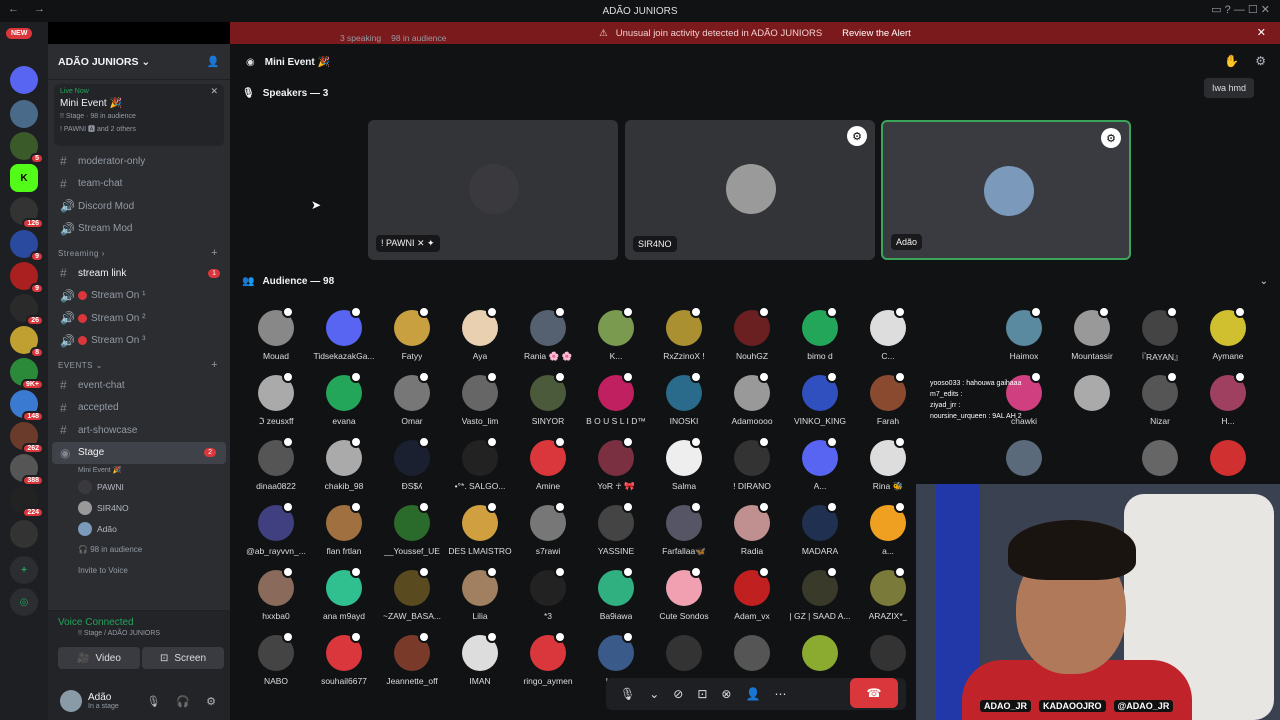 Image resolution: width=1280 pixels, height=720 pixels. Describe the element at coordinates (684, 465) in the screenshot. I see `audience-member: Salma` at that location.